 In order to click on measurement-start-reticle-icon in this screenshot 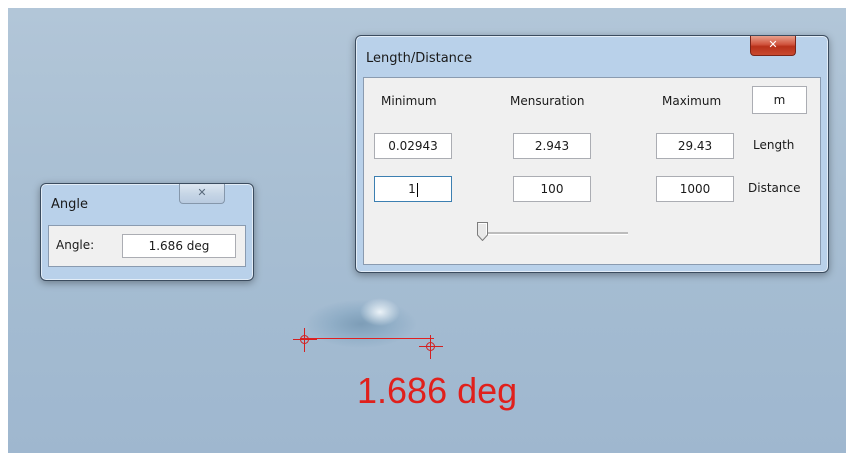, I will do `click(305, 340)`.